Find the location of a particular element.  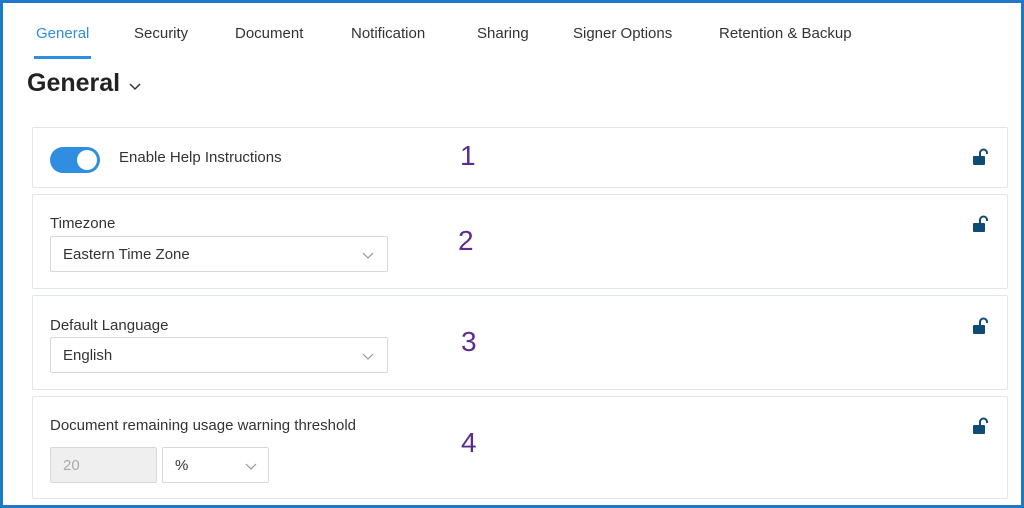

section-heading: General is located at coordinates (84, 83).